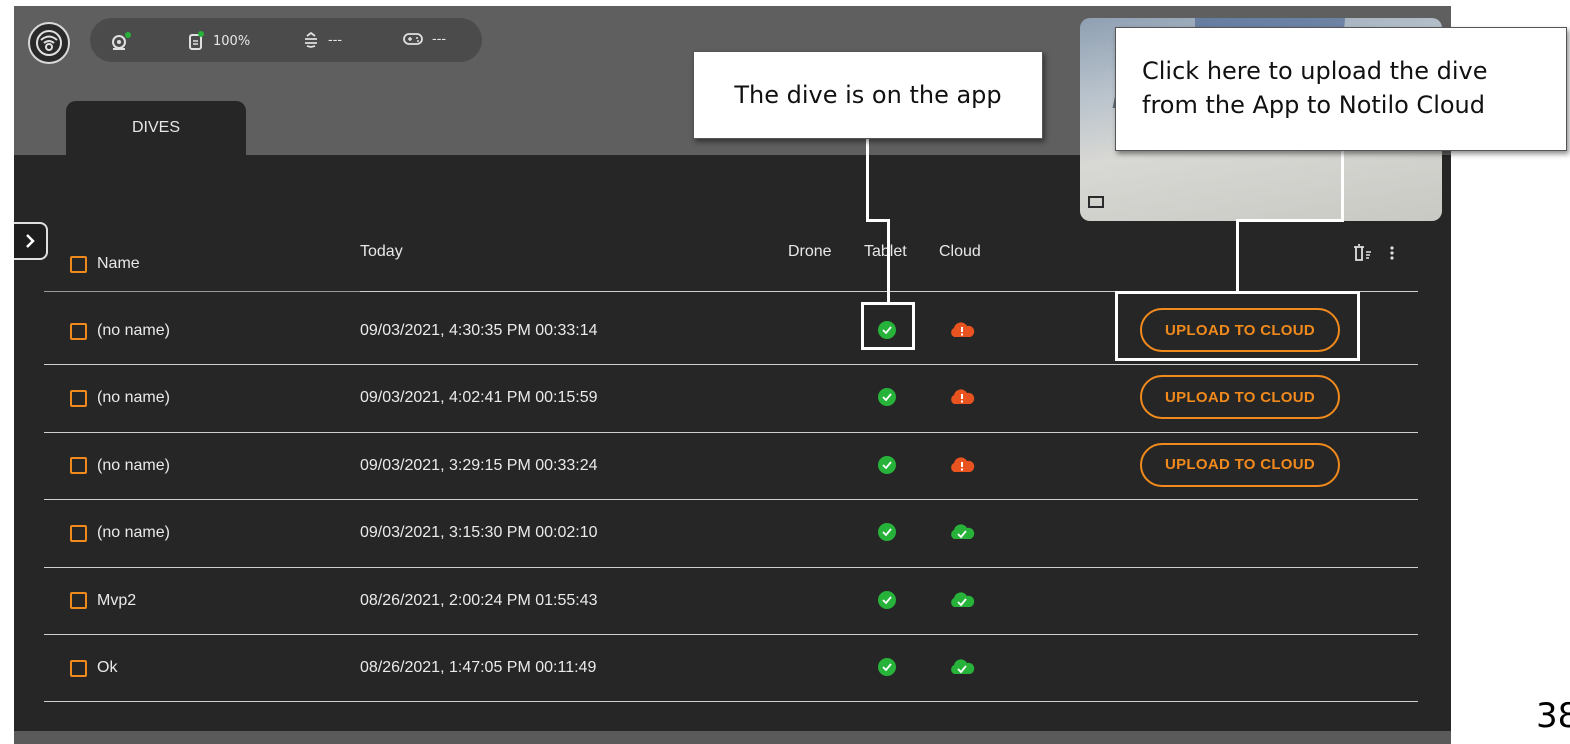 This screenshot has height=744, width=1570. Describe the element at coordinates (479, 533) in the screenshot. I see `row-datetime: 09/03/2021, 3:15:30 PM 00:02:10` at that location.